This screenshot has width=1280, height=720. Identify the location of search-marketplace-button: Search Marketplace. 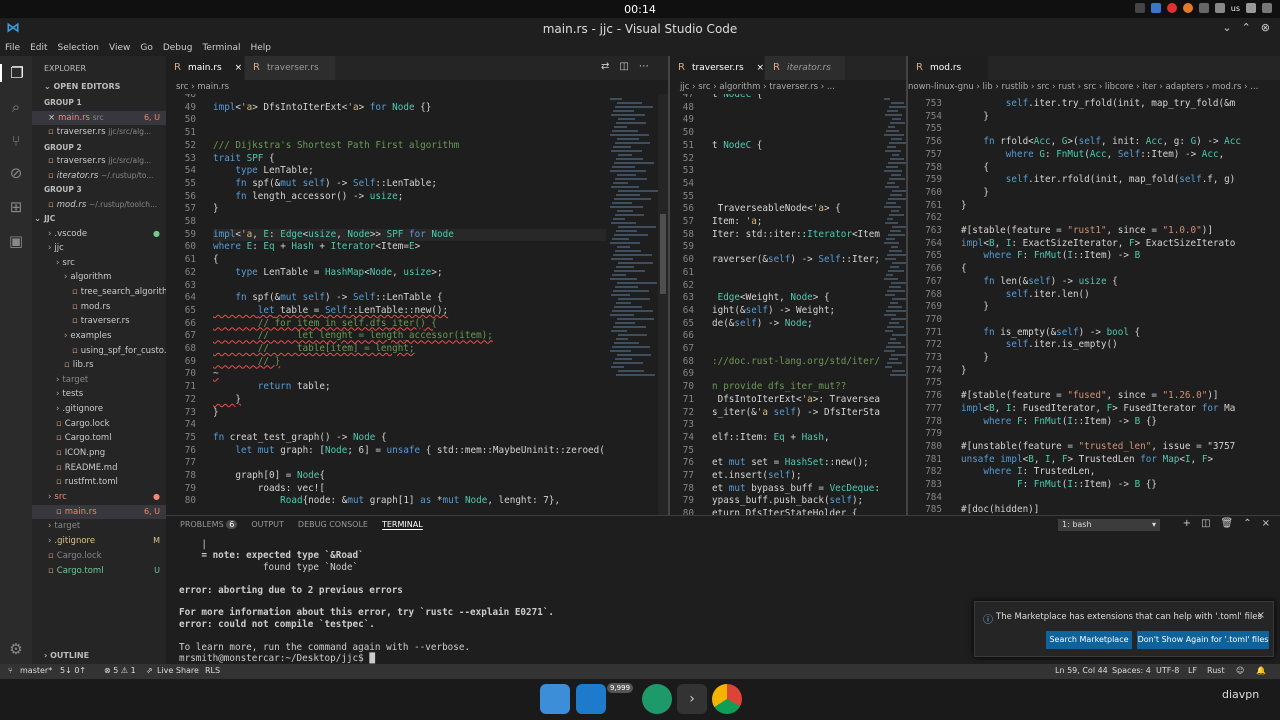
(1089, 640).